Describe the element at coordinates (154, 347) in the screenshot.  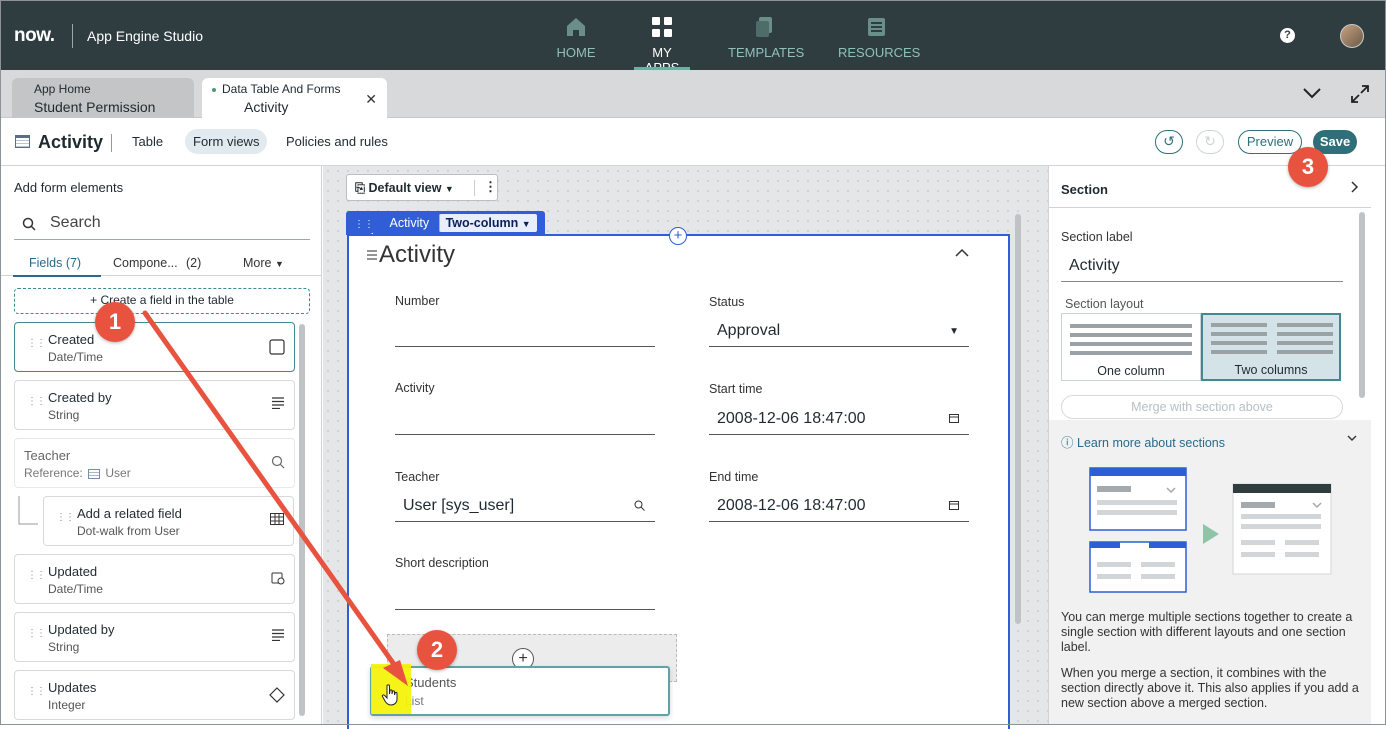
I see `field-card-created: ⋮⋮ Created Date/Time` at that location.